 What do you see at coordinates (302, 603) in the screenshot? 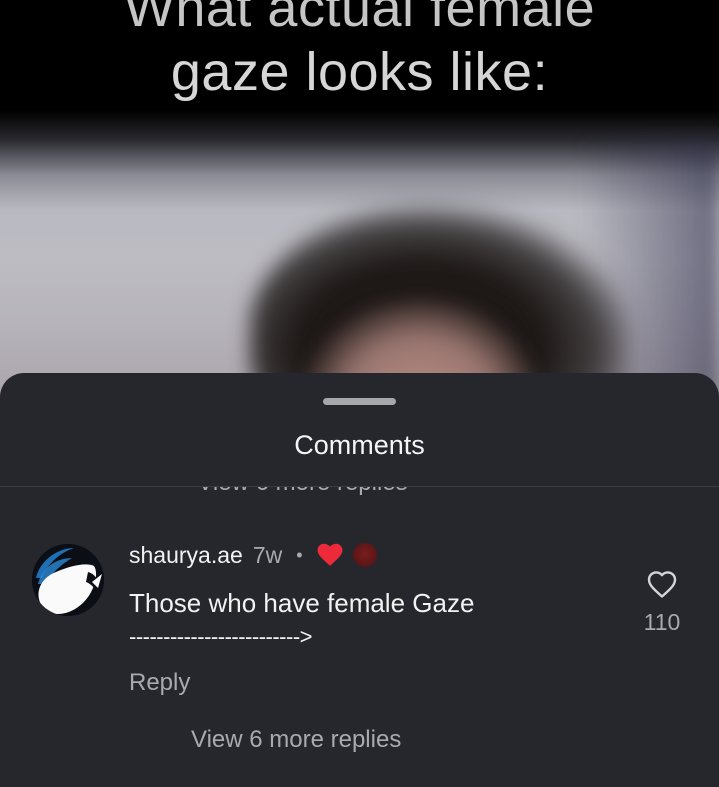
I see `comment-text: Those who have female Gaze` at bounding box center [302, 603].